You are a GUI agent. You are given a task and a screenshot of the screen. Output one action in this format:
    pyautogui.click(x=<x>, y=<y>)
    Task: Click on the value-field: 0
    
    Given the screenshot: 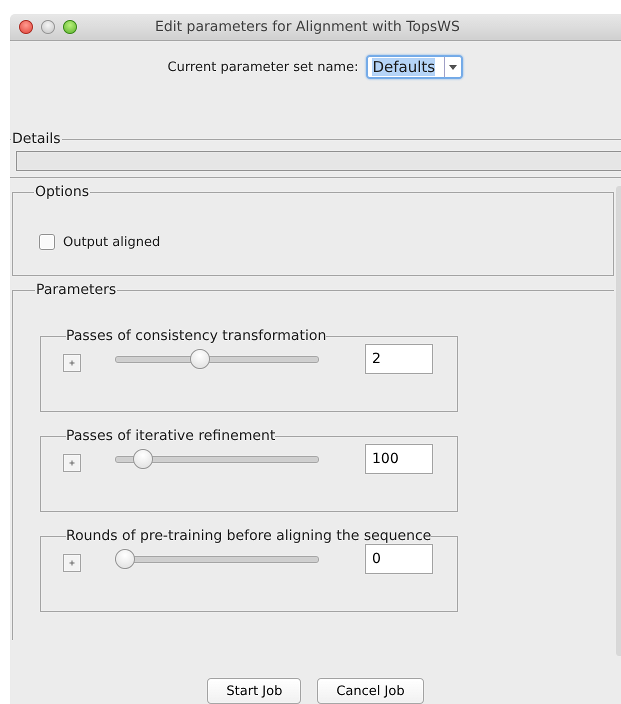 What is the action you would take?
    pyautogui.click(x=399, y=559)
    